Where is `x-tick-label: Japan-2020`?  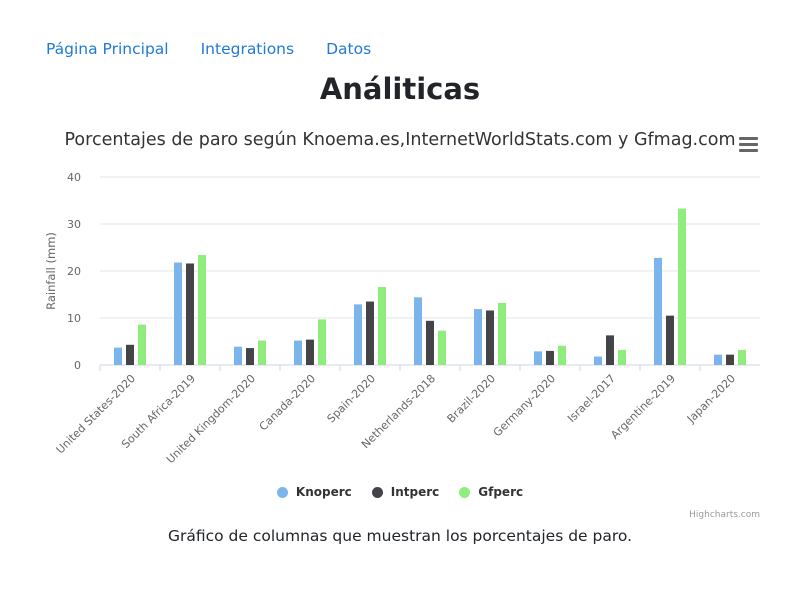 x-tick-label: Japan-2020 is located at coordinates (711, 399).